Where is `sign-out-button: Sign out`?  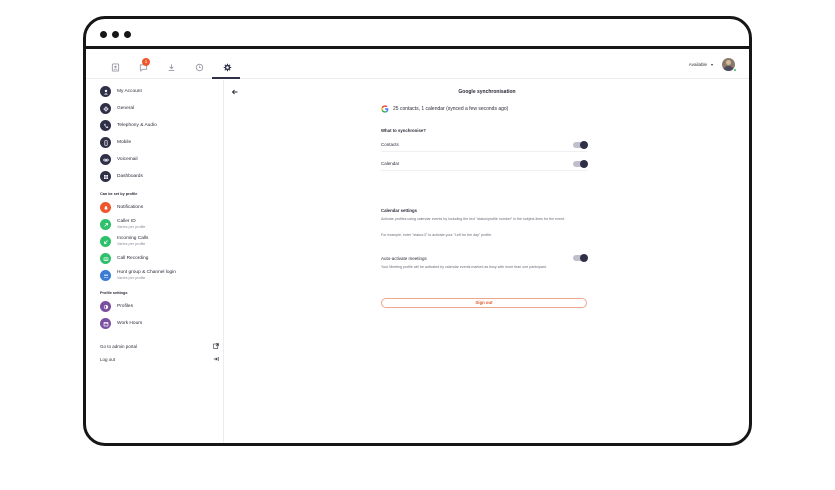
sign-out-button: Sign out is located at coordinates (484, 303).